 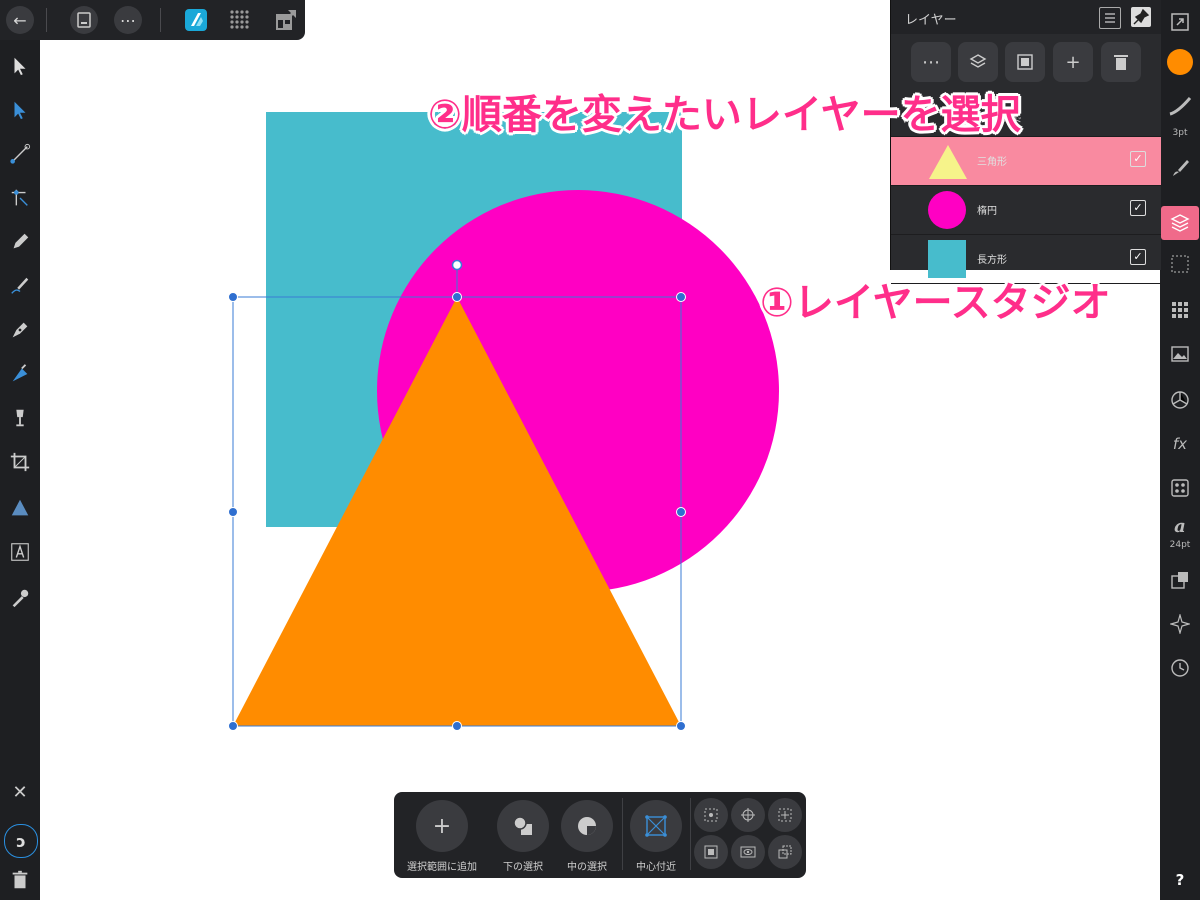 I want to click on layers-studio-icon, so click(x=1180, y=223).